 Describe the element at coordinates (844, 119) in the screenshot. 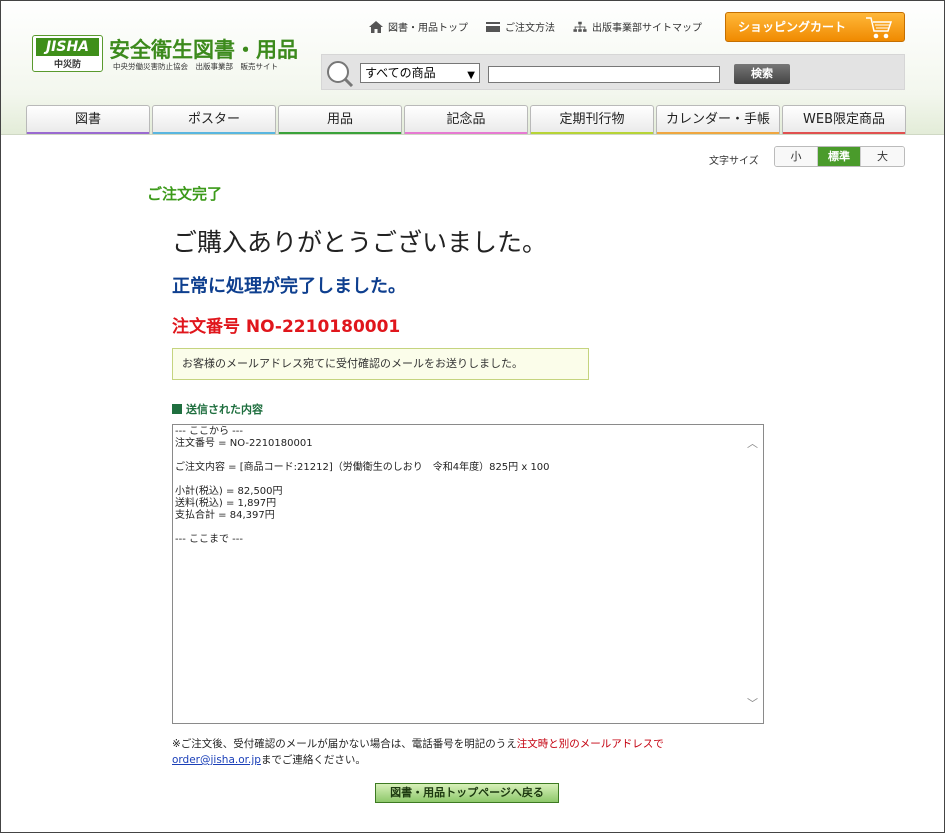

I see `tab-web-limited: WEB限定商品` at that location.